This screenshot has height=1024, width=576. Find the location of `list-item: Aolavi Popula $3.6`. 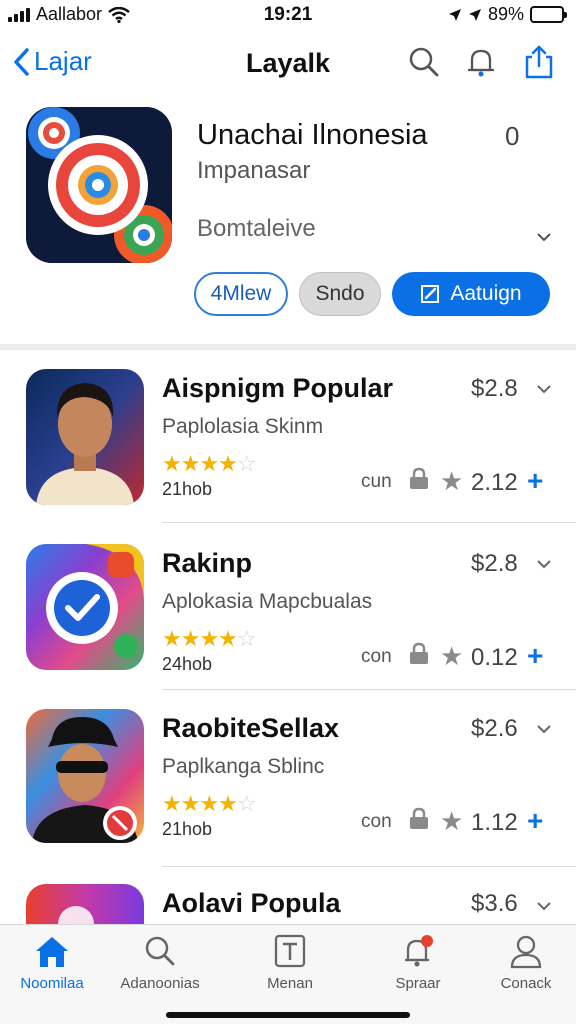

list-item: Aolavi Popula $3.6 is located at coordinates (288, 904).